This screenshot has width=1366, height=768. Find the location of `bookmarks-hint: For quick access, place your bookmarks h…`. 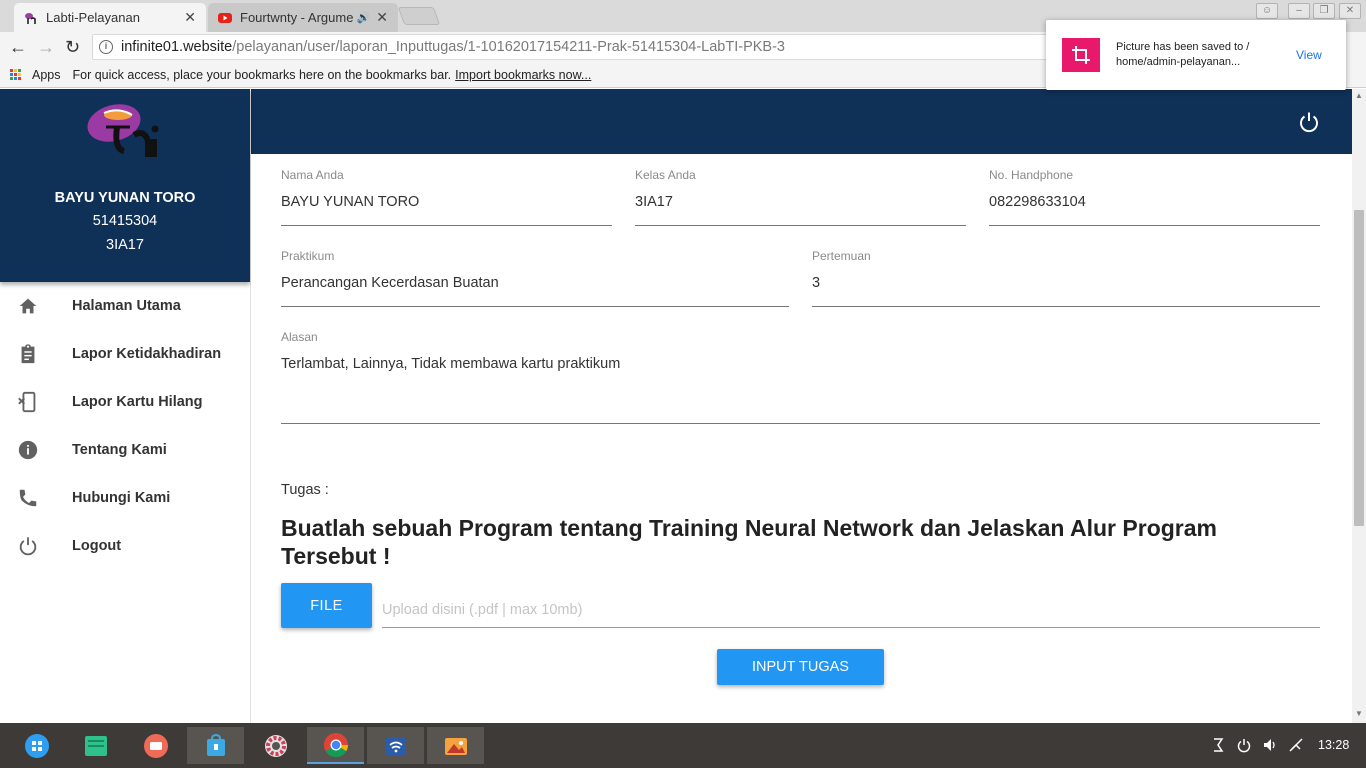

bookmarks-hint: For quick access, place your bookmarks h… is located at coordinates (262, 74).